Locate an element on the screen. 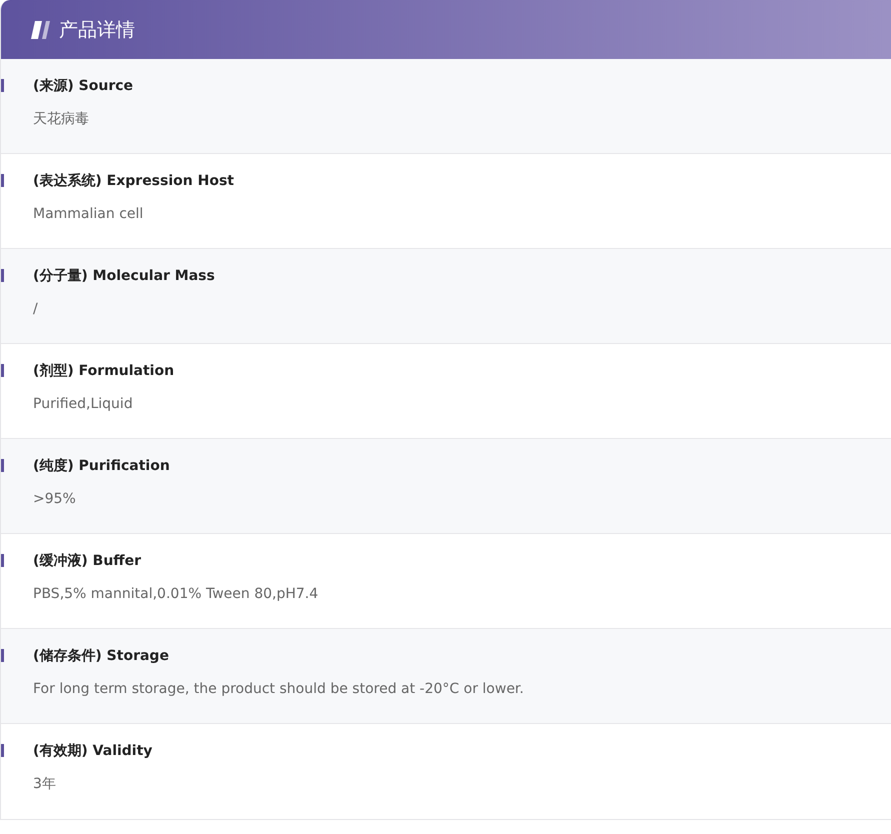 This screenshot has width=891, height=834. field-label: (缓冲液) Buffer is located at coordinates (87, 561).